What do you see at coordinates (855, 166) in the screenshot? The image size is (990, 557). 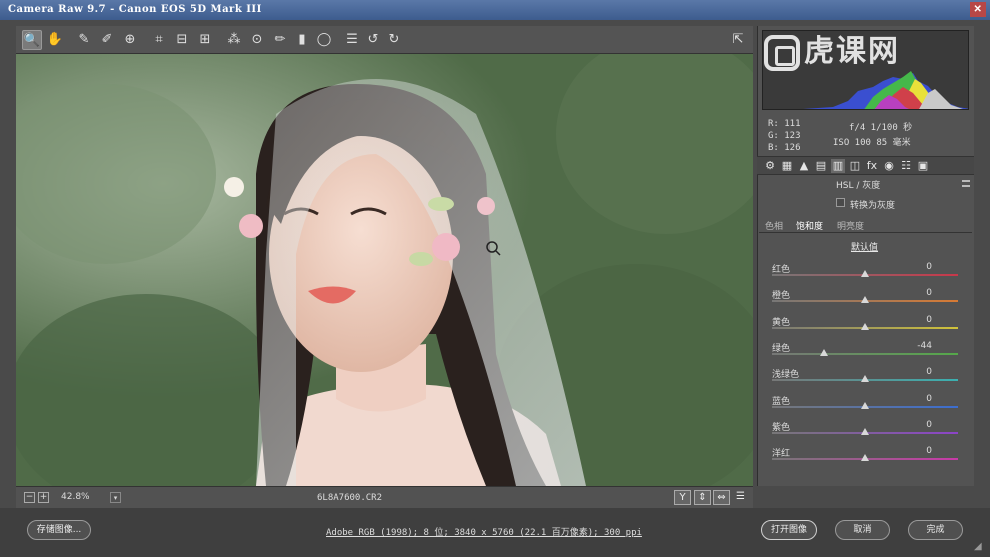 I see `panel-tab-5-icon: ◫` at bounding box center [855, 166].